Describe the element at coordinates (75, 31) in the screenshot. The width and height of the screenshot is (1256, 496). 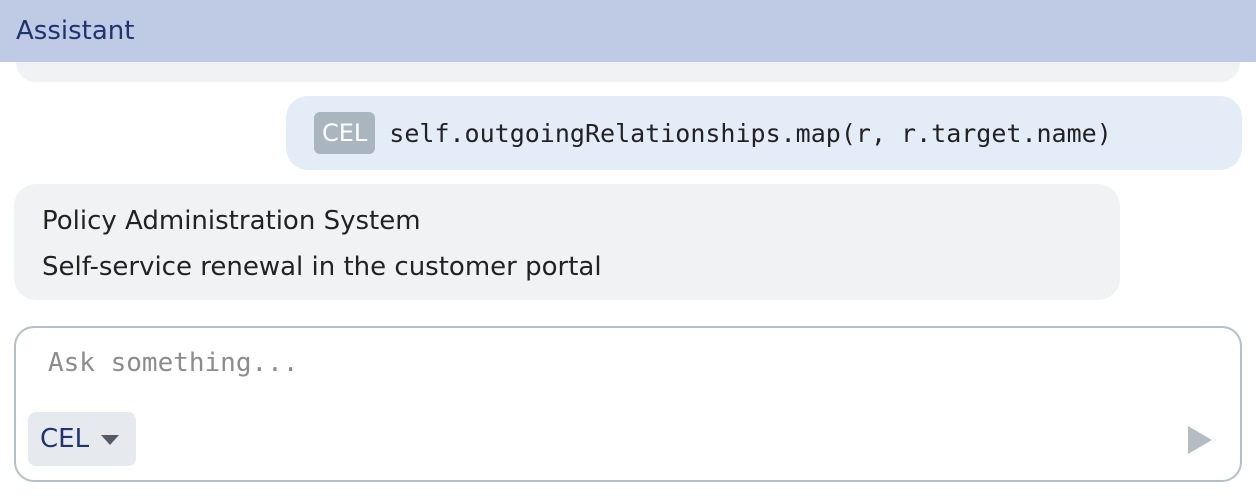
I see `panel-title: Assistant` at that location.